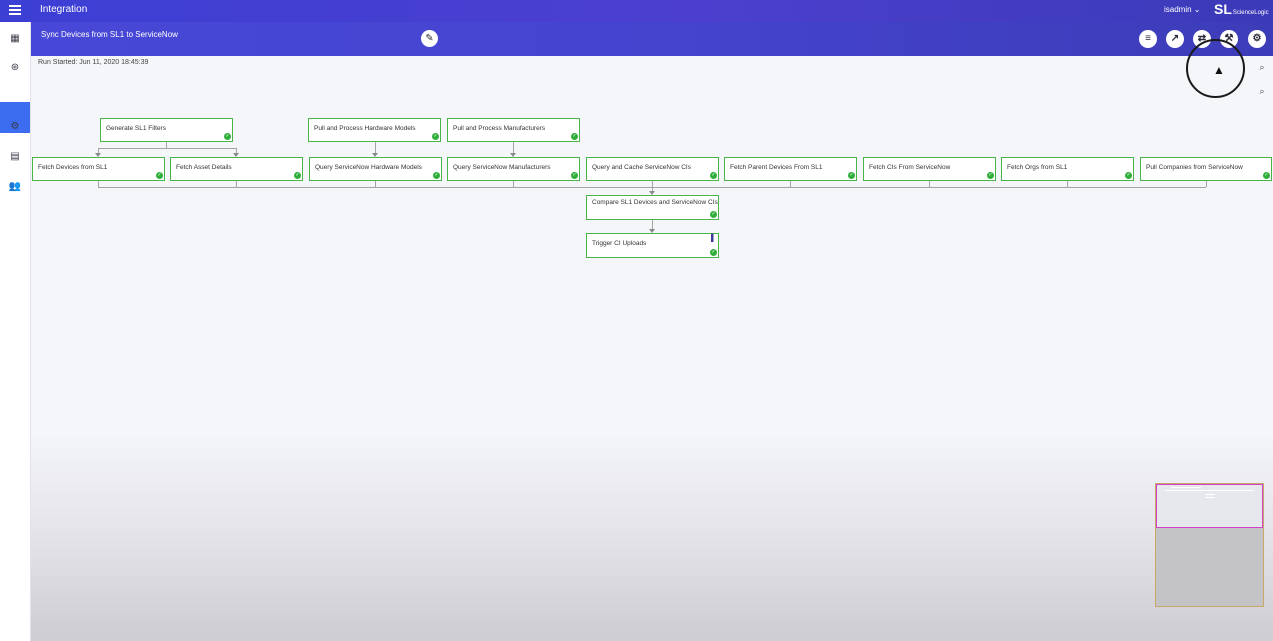  Describe the element at coordinates (1257, 39) in the screenshot. I see `gear-icon: ⚙` at that location.